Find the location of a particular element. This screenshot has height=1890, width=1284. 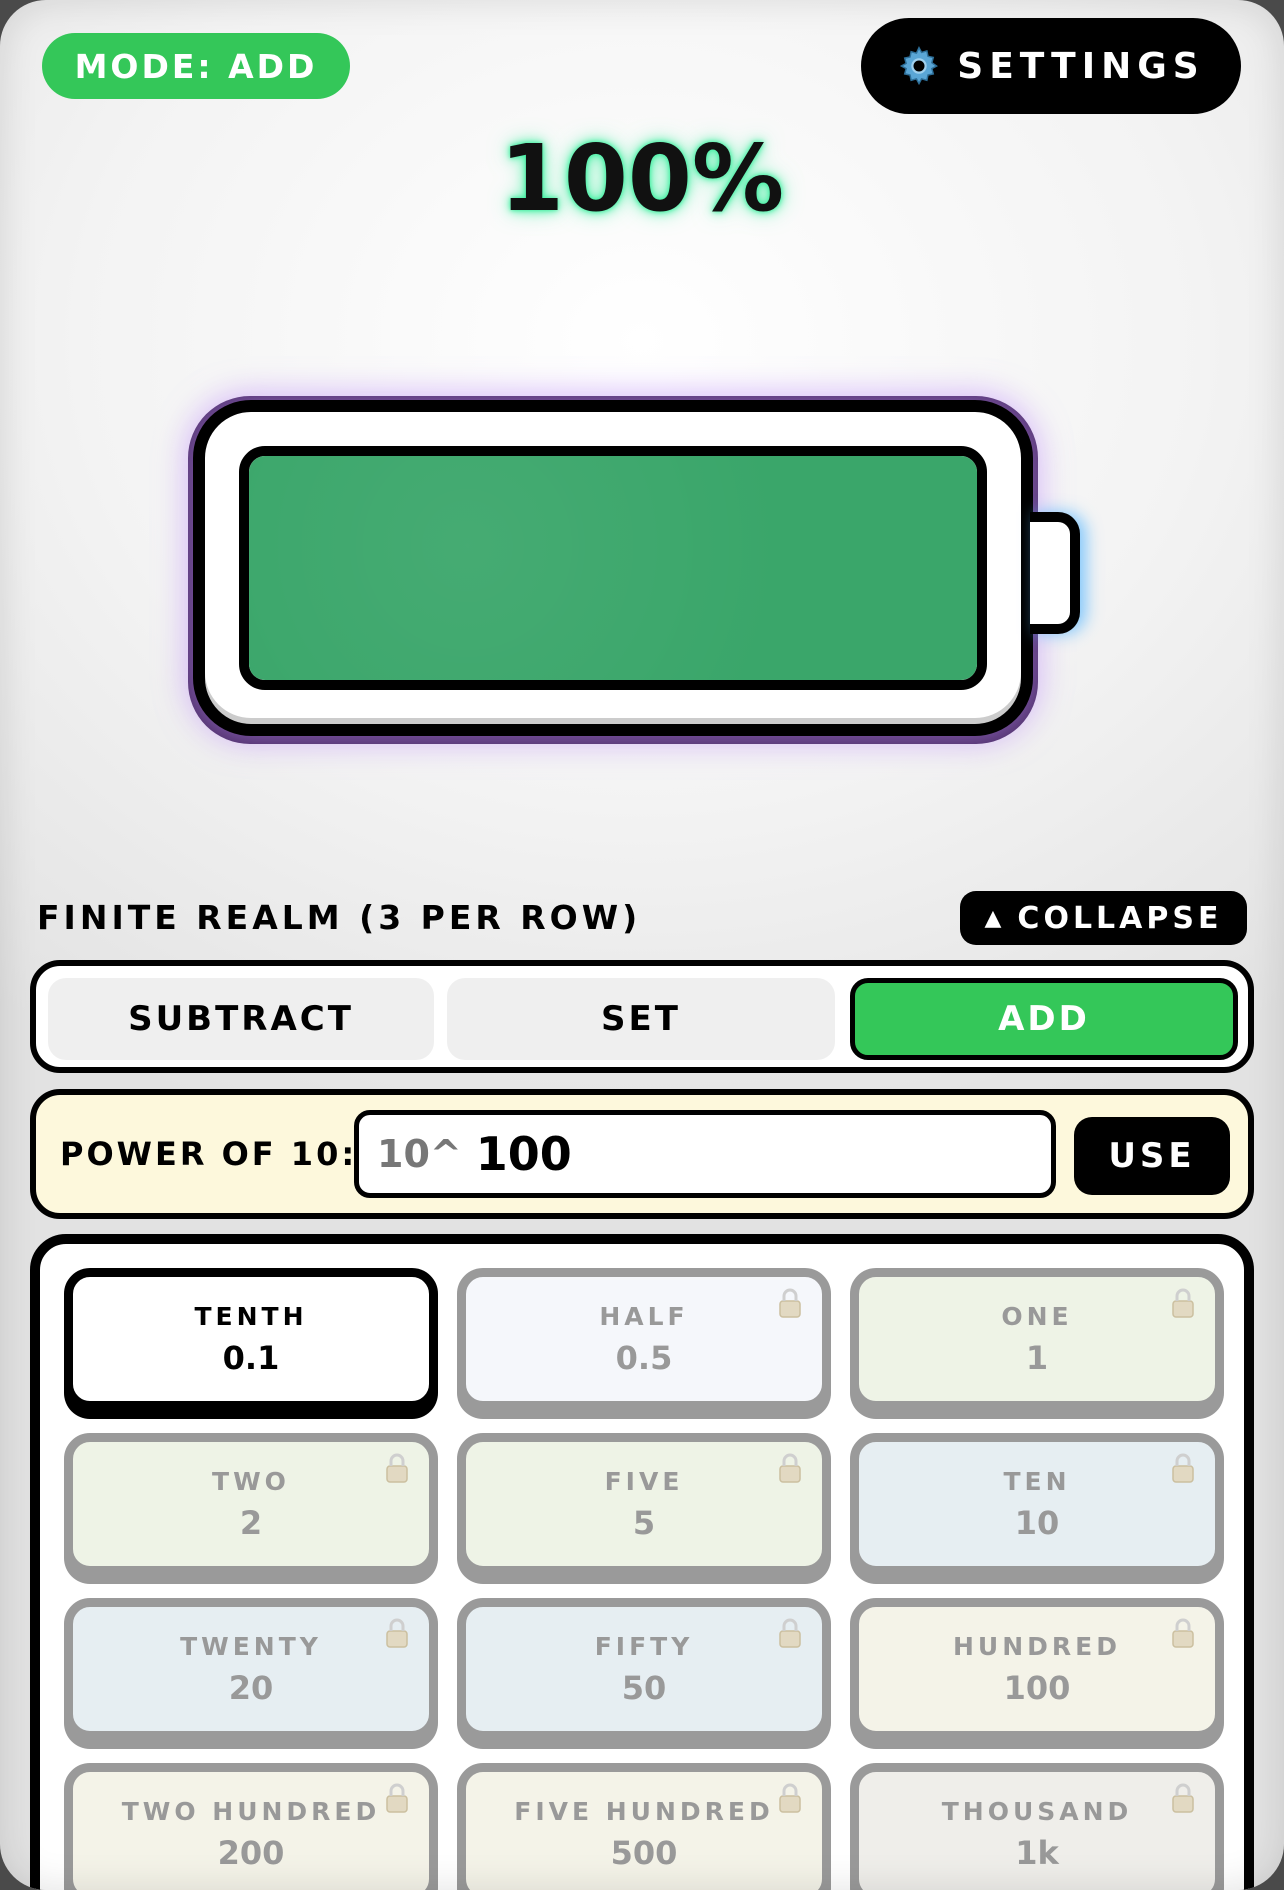

battery-terminal is located at coordinates (1055, 573).